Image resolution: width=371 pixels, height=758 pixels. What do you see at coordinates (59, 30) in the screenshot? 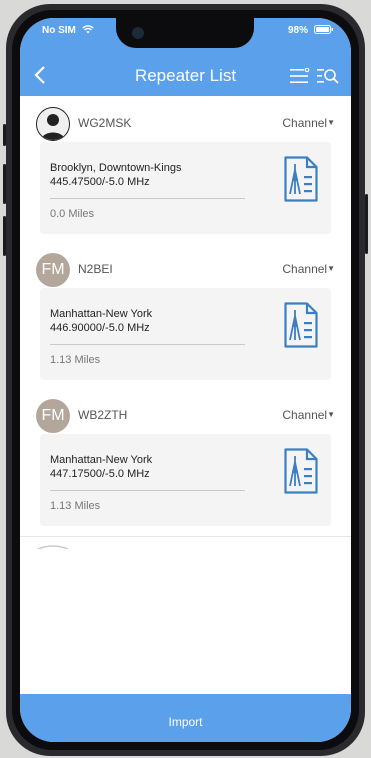
I see `carrier-text: No SIM` at bounding box center [59, 30].